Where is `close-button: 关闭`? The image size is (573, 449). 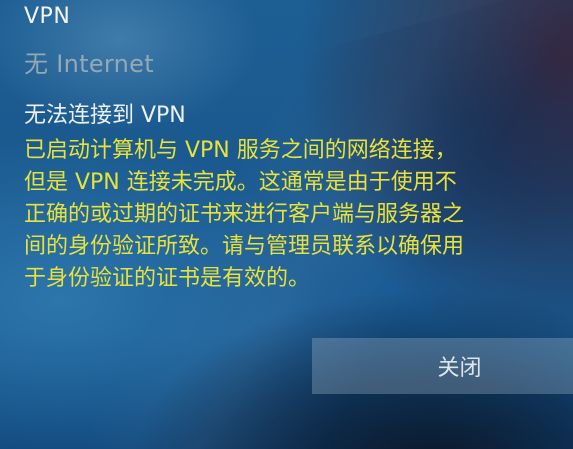 close-button: 关闭 is located at coordinates (442, 366).